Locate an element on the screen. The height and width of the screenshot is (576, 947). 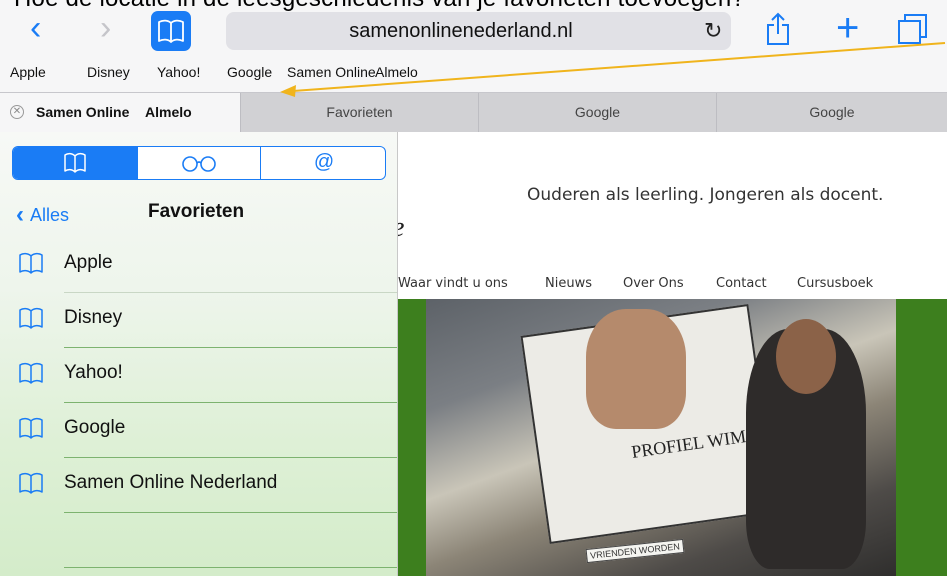
row-divider is located at coordinates (230, 567).